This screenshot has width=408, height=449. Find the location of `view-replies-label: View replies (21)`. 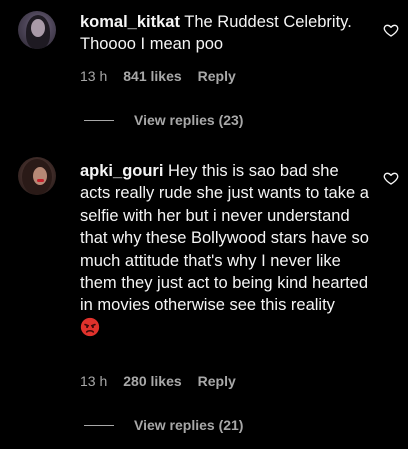

view-replies-label: View replies (21) is located at coordinates (189, 425).